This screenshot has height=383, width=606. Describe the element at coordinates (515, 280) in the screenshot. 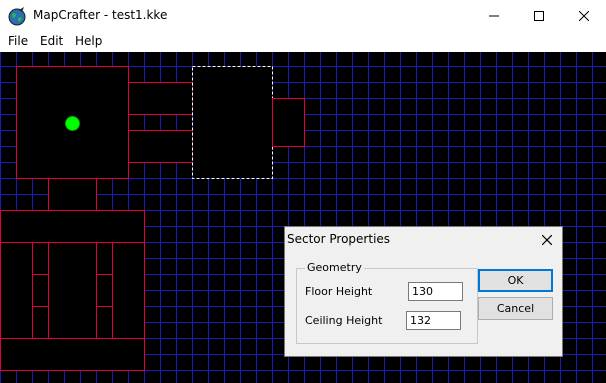

I see `ok-button: OK` at that location.